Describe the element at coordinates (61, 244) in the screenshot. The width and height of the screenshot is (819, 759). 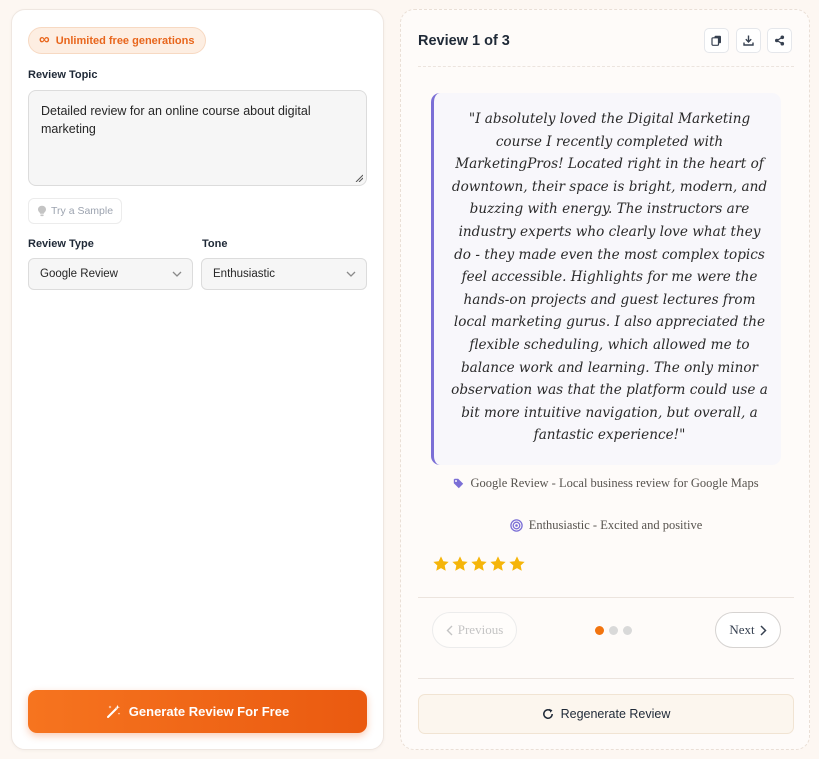
I see `review-type-label: Review Type` at that location.